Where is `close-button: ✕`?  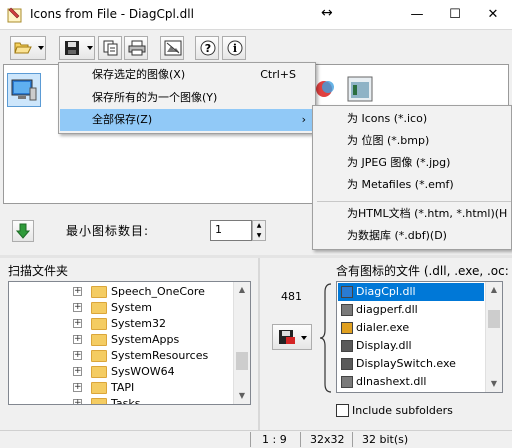 close-button: ✕ is located at coordinates (493, 15).